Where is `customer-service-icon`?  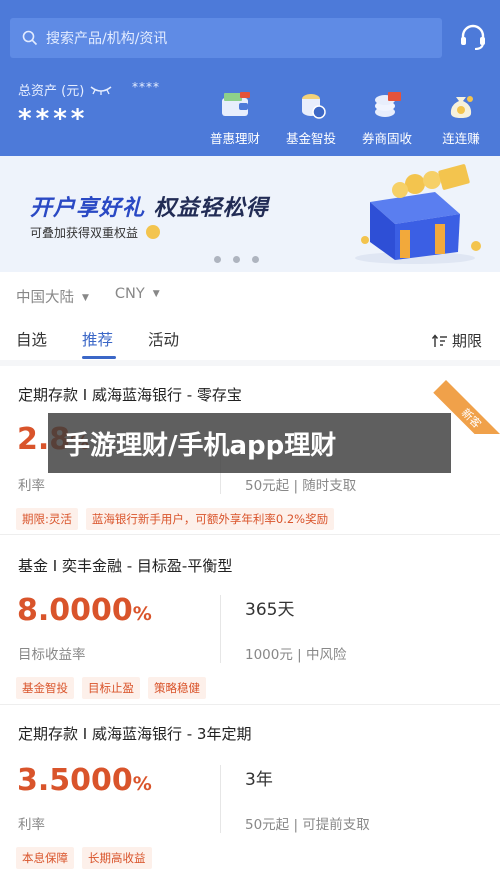
customer-service-icon is located at coordinates (473, 37).